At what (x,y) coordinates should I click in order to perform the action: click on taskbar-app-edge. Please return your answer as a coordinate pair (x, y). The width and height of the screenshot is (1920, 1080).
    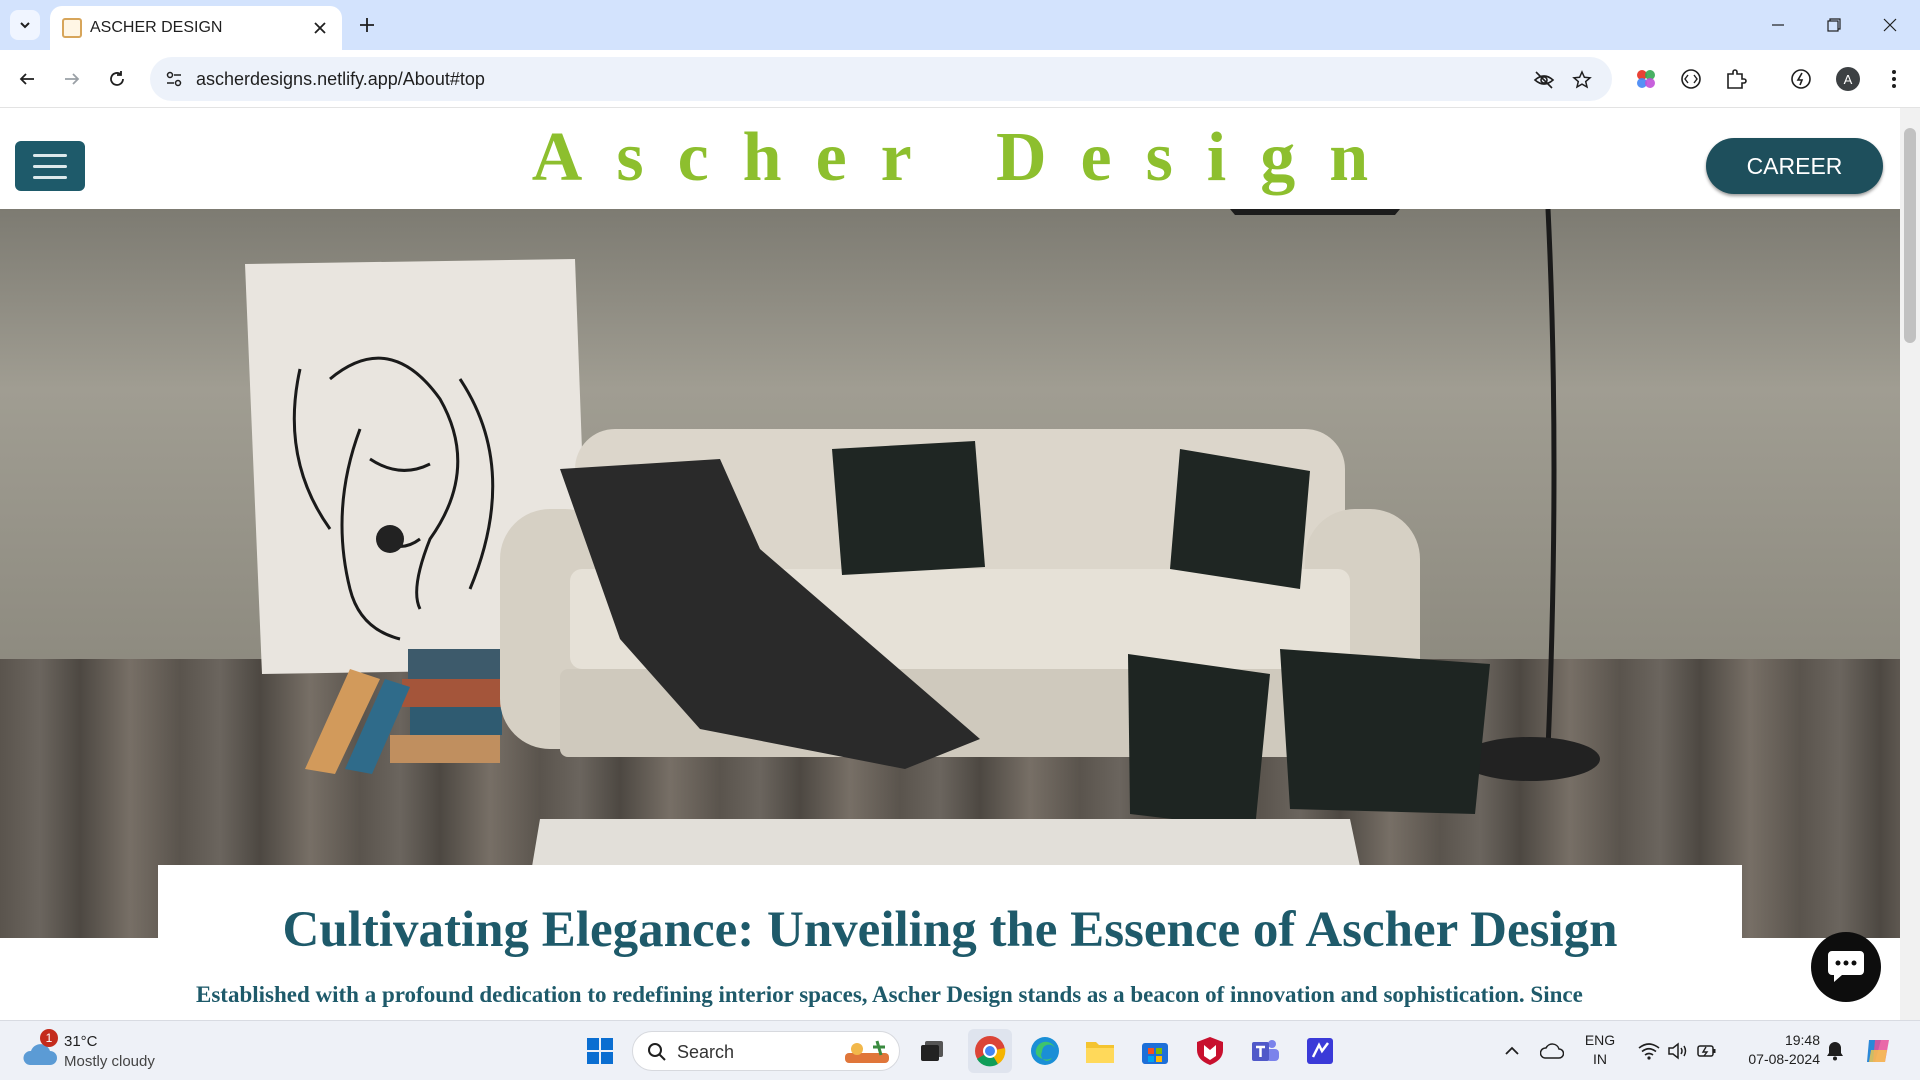
    Looking at the image, I should click on (1045, 1051).